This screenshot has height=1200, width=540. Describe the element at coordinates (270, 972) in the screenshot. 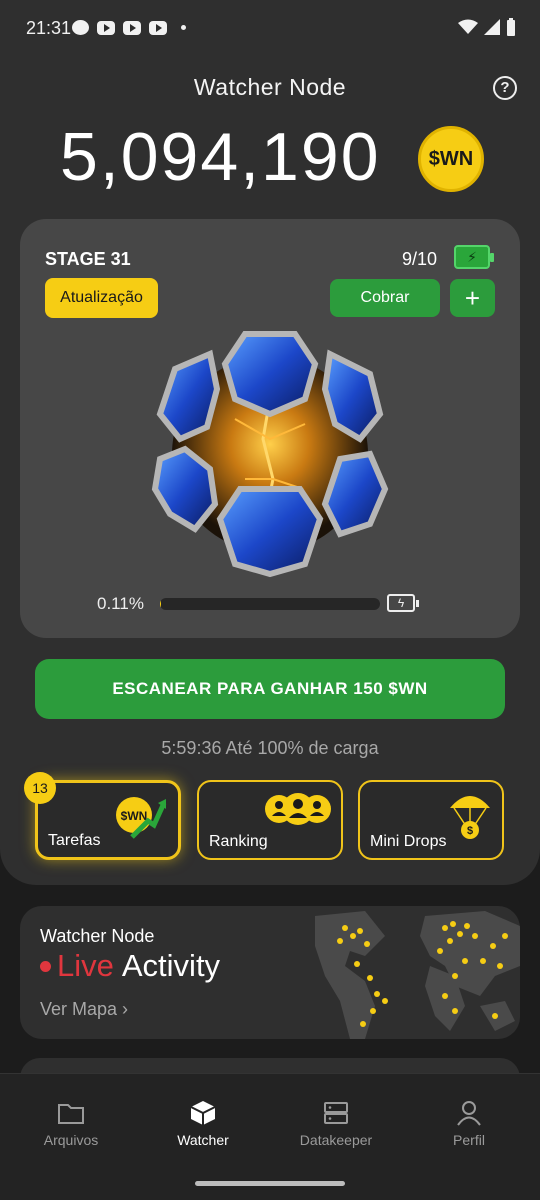

I see `live-activity-card: Watcher Node Live Activity Ver Mapa ›` at that location.